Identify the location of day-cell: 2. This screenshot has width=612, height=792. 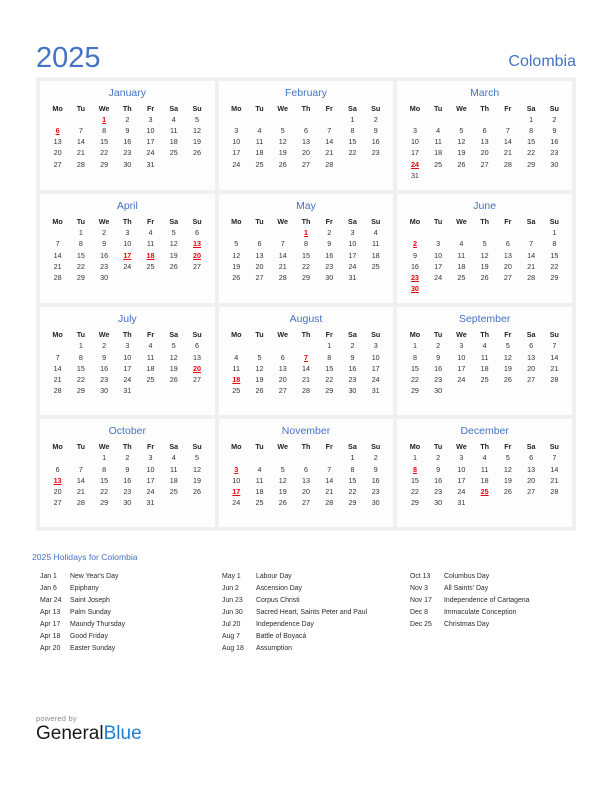
(438, 346).